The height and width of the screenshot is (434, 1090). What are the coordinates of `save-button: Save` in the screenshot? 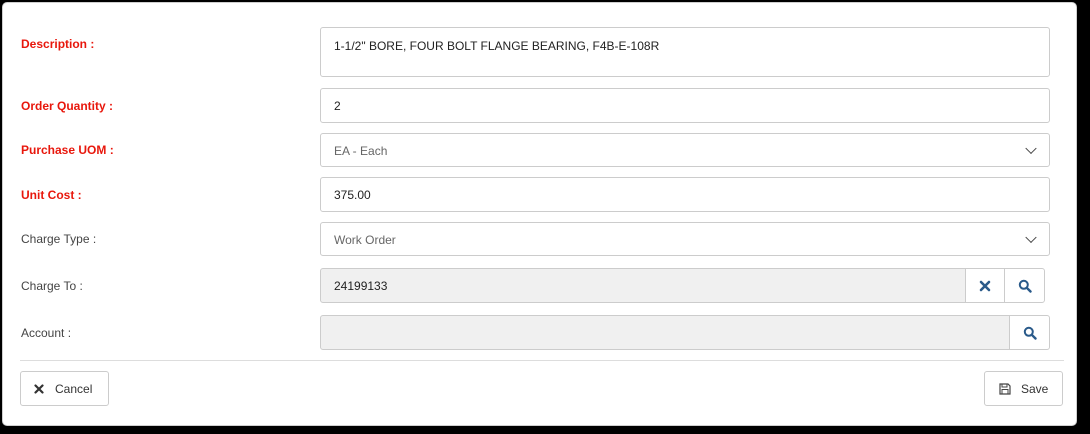 It's located at (1023, 388).